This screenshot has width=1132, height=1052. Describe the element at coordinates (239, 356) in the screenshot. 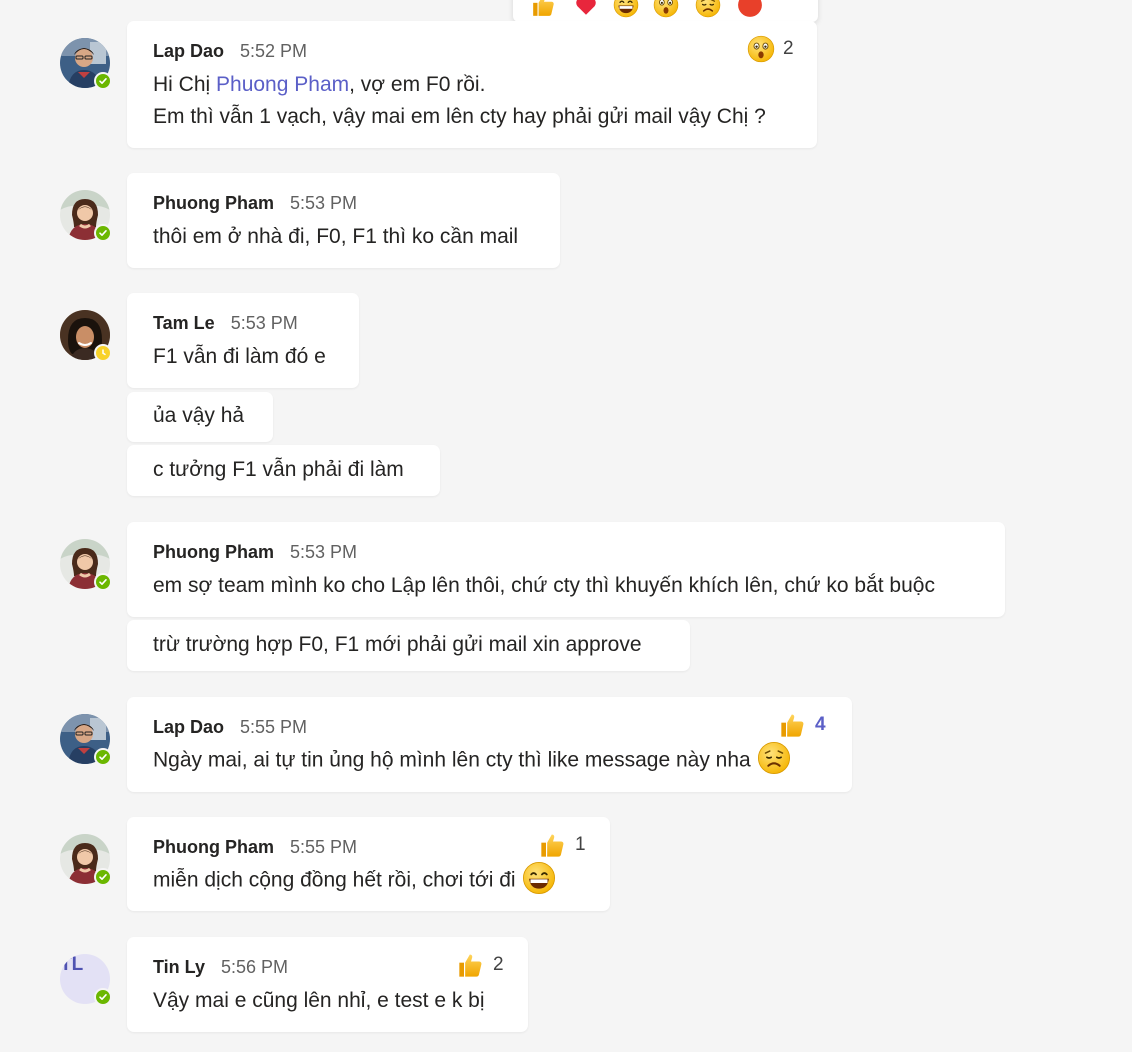

I see `message-text: F1 vẫn đi làm đó e` at that location.